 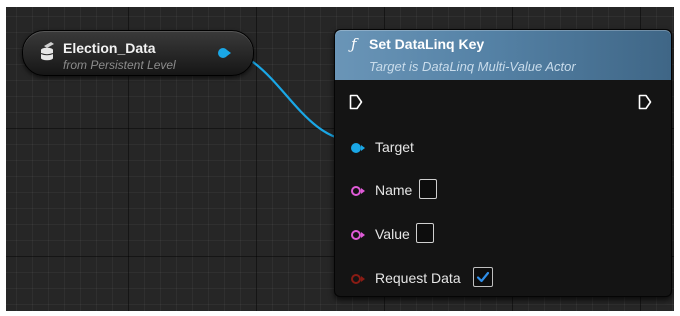 What do you see at coordinates (358, 148) in the screenshot?
I see `target-pin-icon` at bounding box center [358, 148].